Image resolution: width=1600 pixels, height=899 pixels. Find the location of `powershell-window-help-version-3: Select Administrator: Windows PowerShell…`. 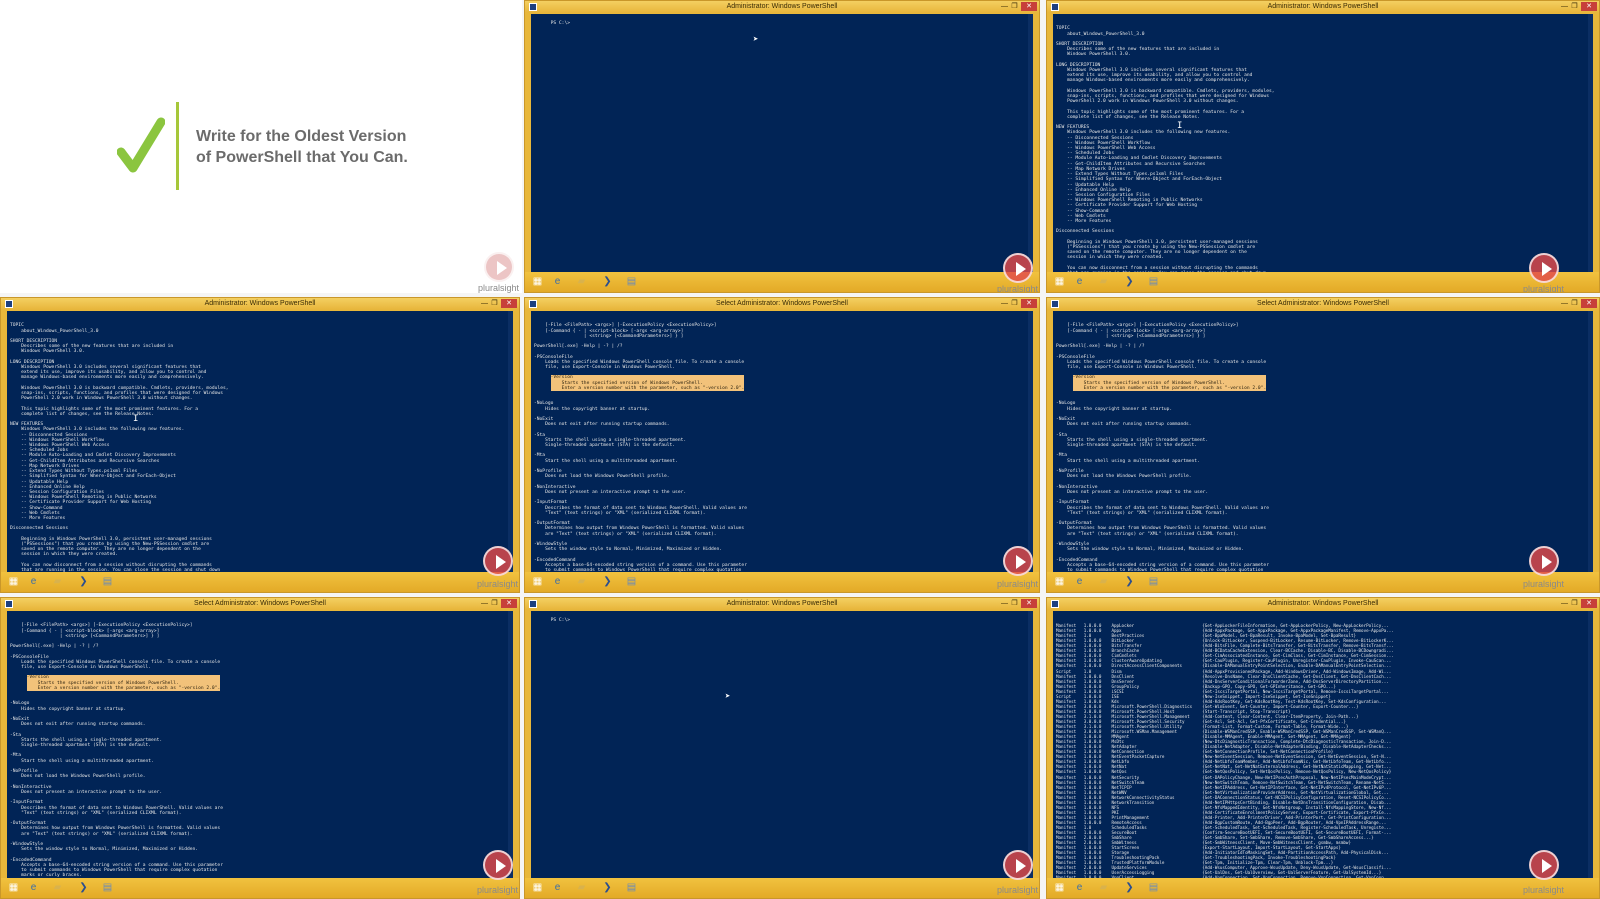

powershell-window-help-version-3: Select Administrator: Windows PowerShell… is located at coordinates (260, 748).